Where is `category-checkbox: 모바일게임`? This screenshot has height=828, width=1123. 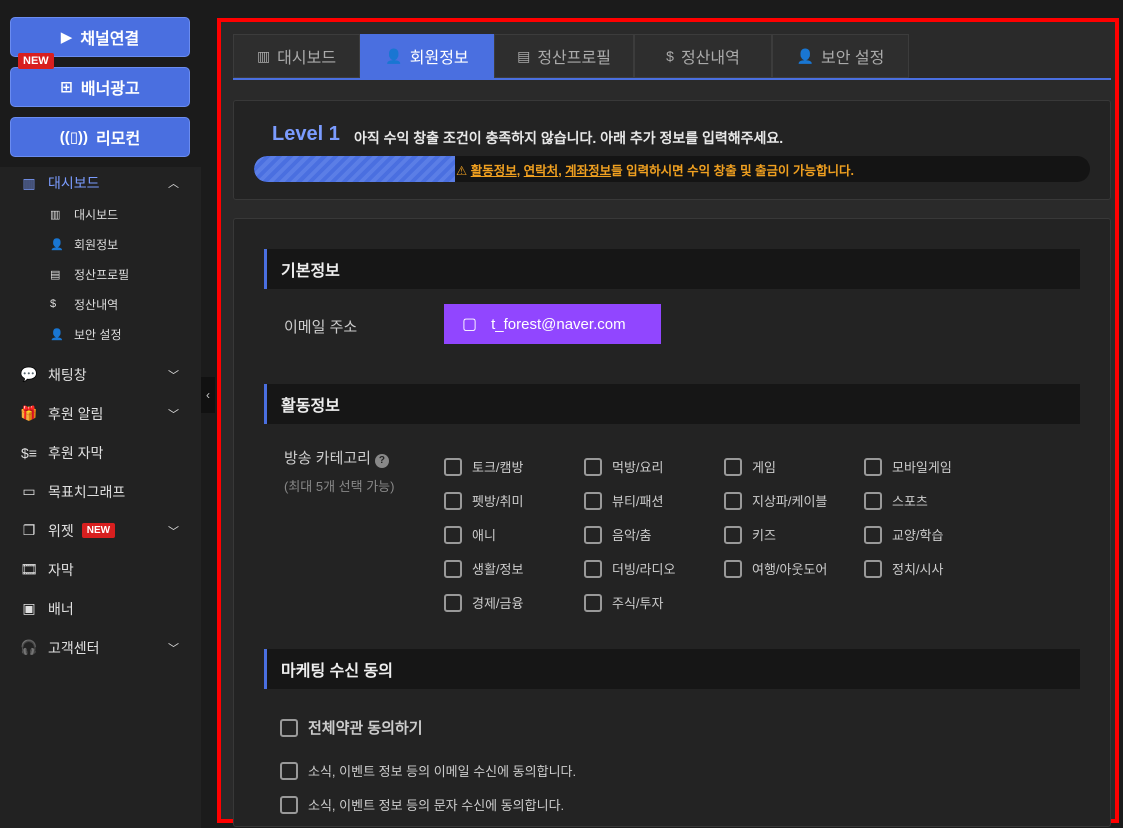 category-checkbox: 모바일게임 is located at coordinates (908, 466).